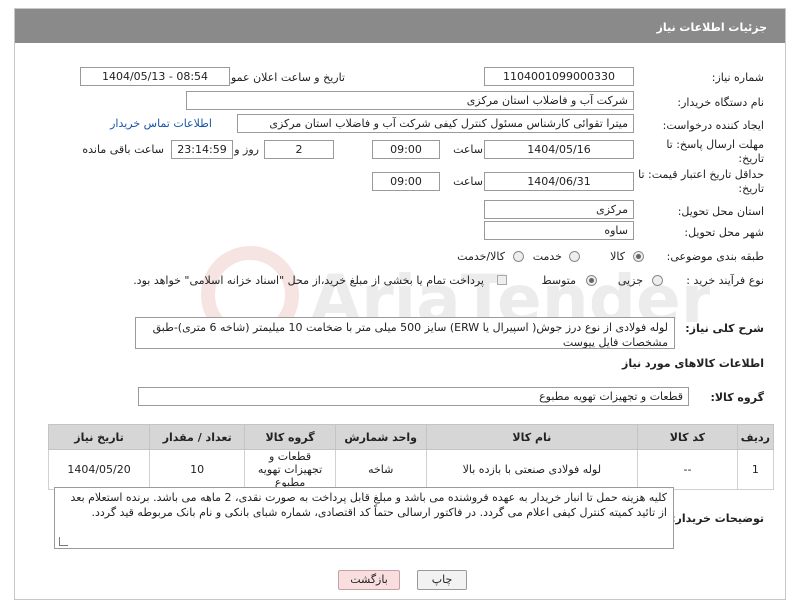 The width and height of the screenshot is (788, 606). I want to click on cell-name: لوله فولادی صنعتی با بازده بالا, so click(532, 469).